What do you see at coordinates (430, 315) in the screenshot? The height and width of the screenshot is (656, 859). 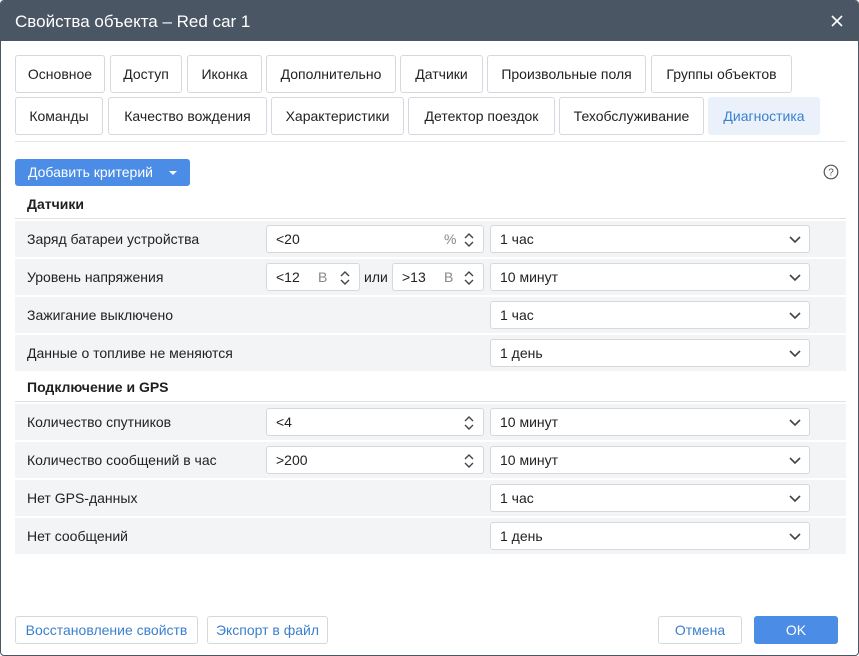 I see `criteria-row-ignition: Зажигание выключено 1 час` at bounding box center [430, 315].